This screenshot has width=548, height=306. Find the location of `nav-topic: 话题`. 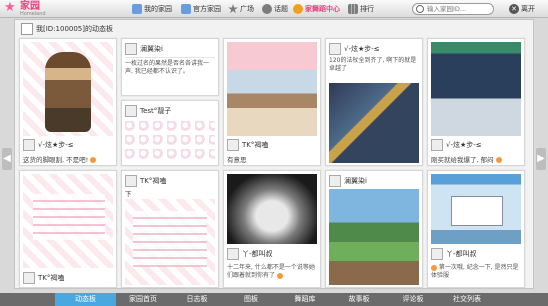

nav-topic: 话题 is located at coordinates (275, 9).